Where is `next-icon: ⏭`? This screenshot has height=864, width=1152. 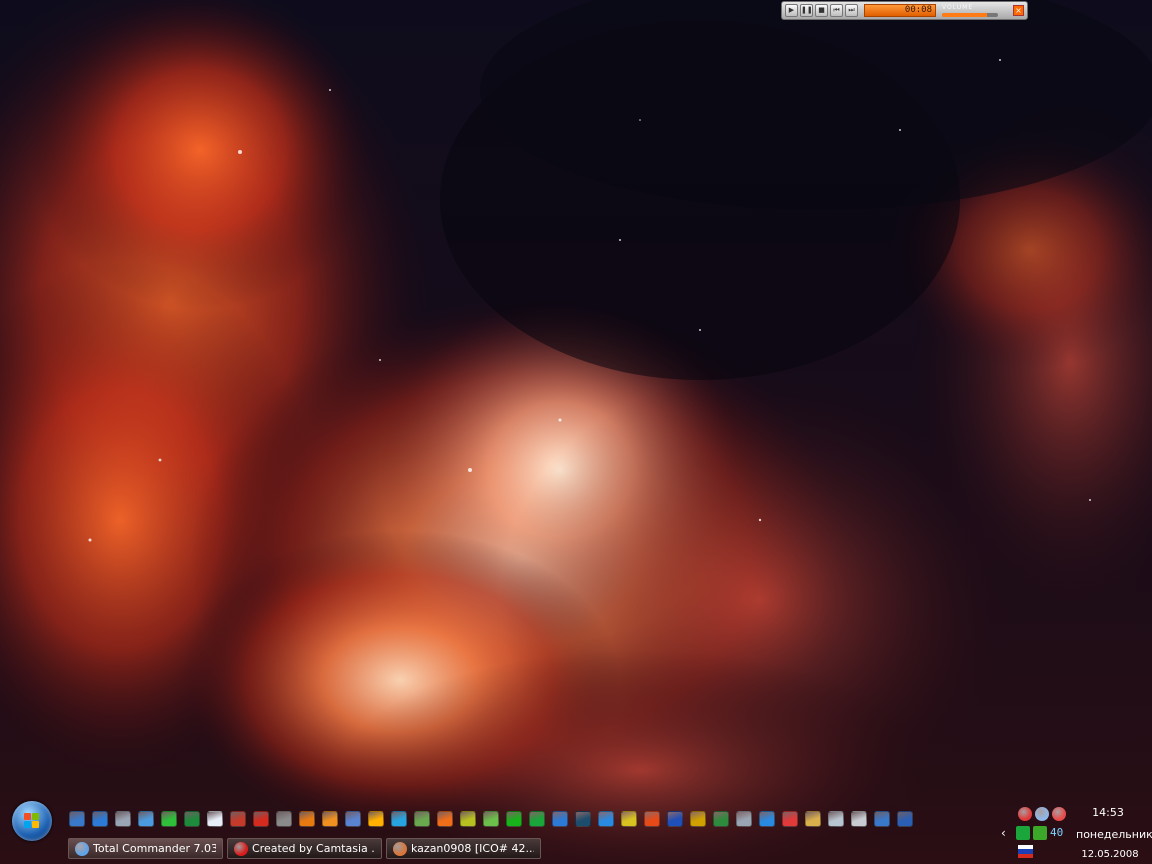 next-icon: ⏭ is located at coordinates (851, 10).